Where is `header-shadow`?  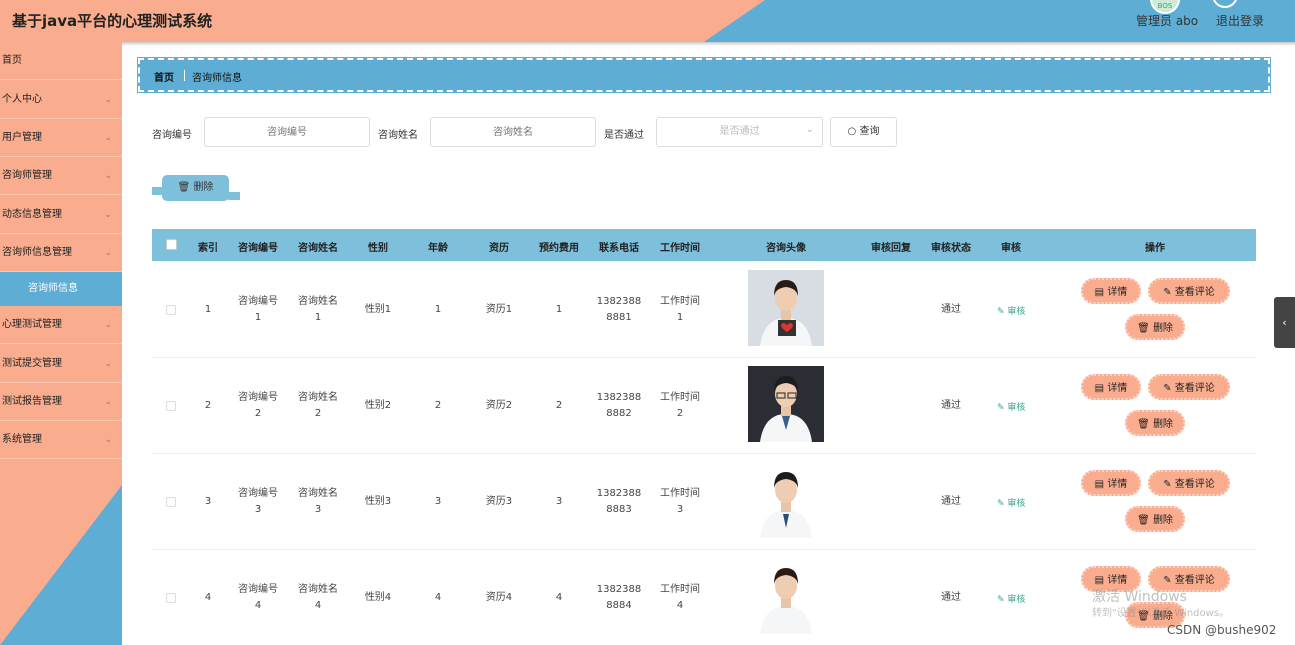 header-shadow is located at coordinates (647, 44).